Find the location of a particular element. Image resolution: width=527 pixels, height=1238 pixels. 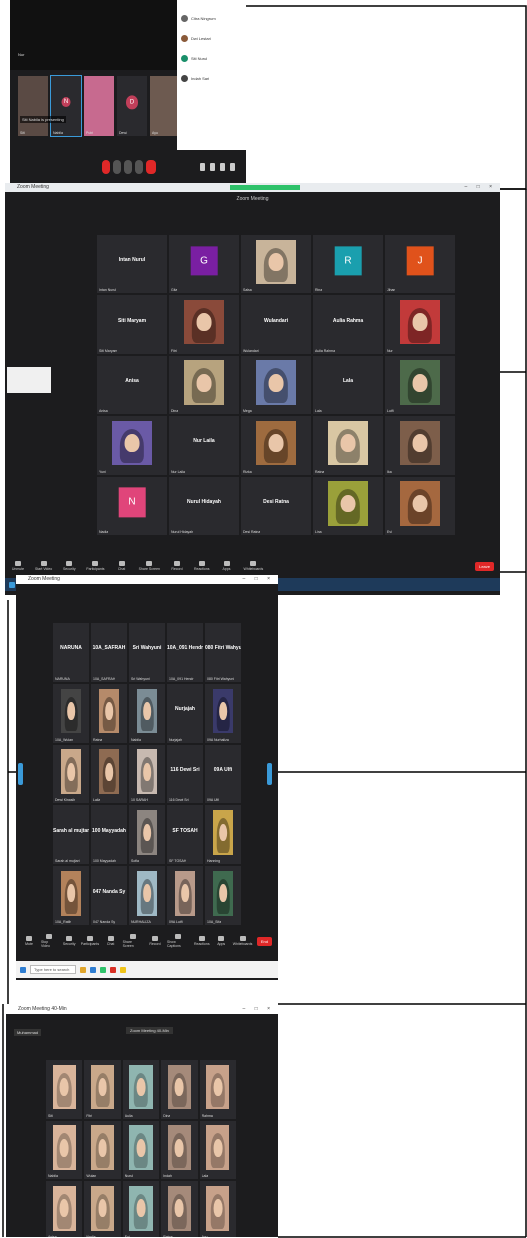

participant-tile: Lina is located at coordinates (348, 505).